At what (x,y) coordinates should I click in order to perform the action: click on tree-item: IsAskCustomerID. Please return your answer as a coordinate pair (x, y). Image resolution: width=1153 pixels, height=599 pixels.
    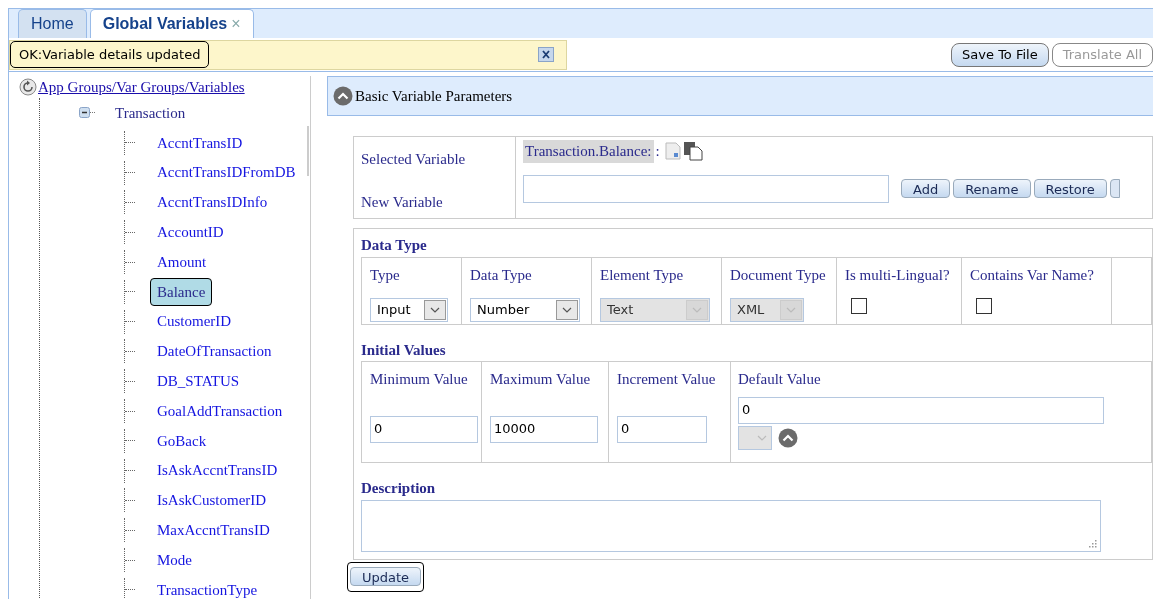
    Looking at the image, I should click on (212, 500).